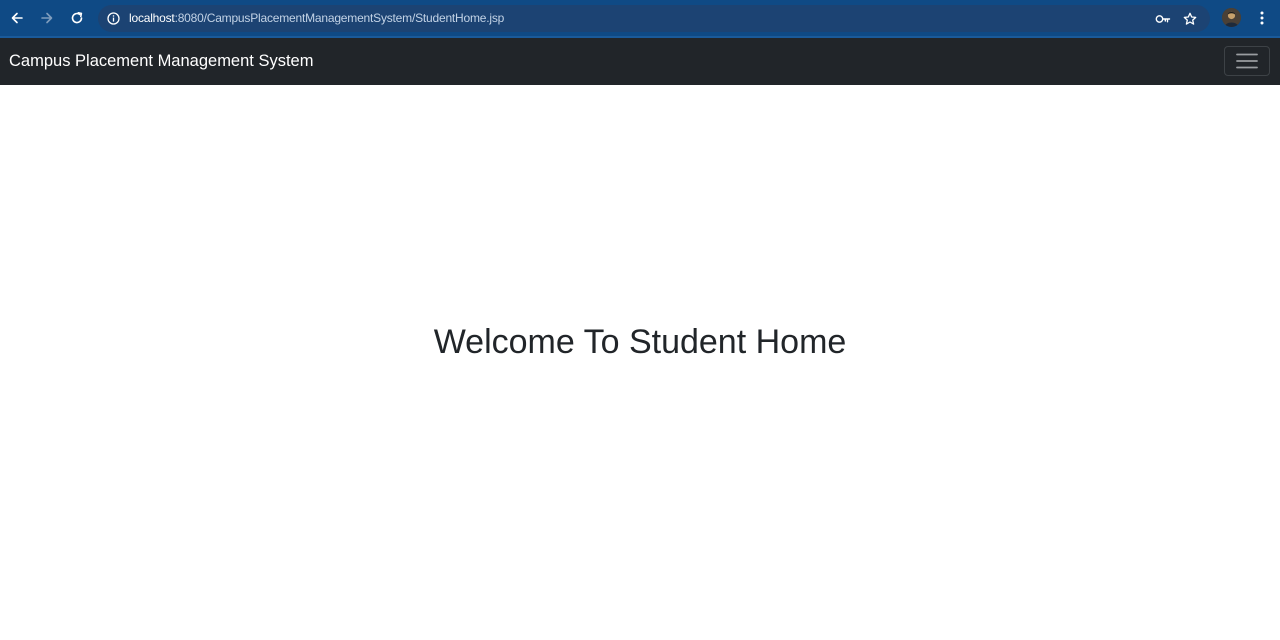  What do you see at coordinates (161, 61) in the screenshot?
I see `navbar-brand: Campus Placement Management System` at bounding box center [161, 61].